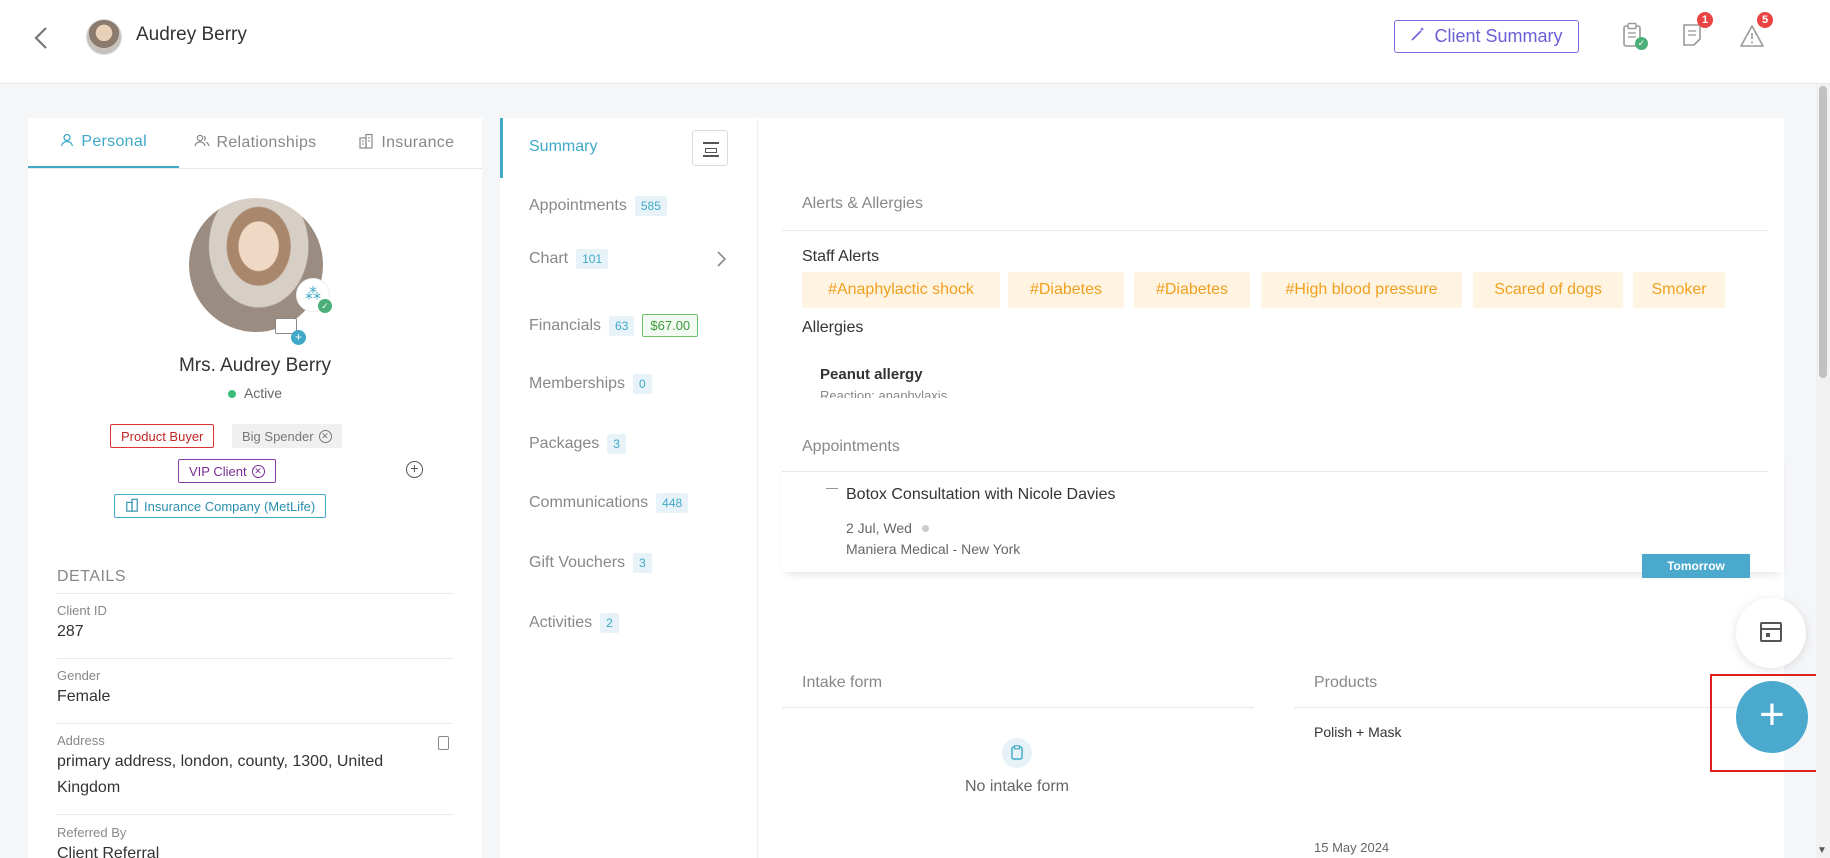 This screenshot has height=858, width=1830. I want to click on client-photo, so click(256, 265).